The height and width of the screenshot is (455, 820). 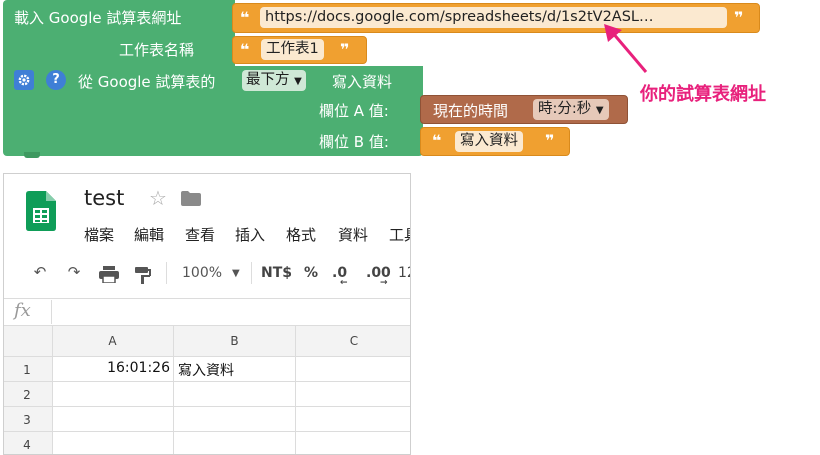 What do you see at coordinates (235, 370) in the screenshot?
I see `cell-b1: 寫入資料` at bounding box center [235, 370].